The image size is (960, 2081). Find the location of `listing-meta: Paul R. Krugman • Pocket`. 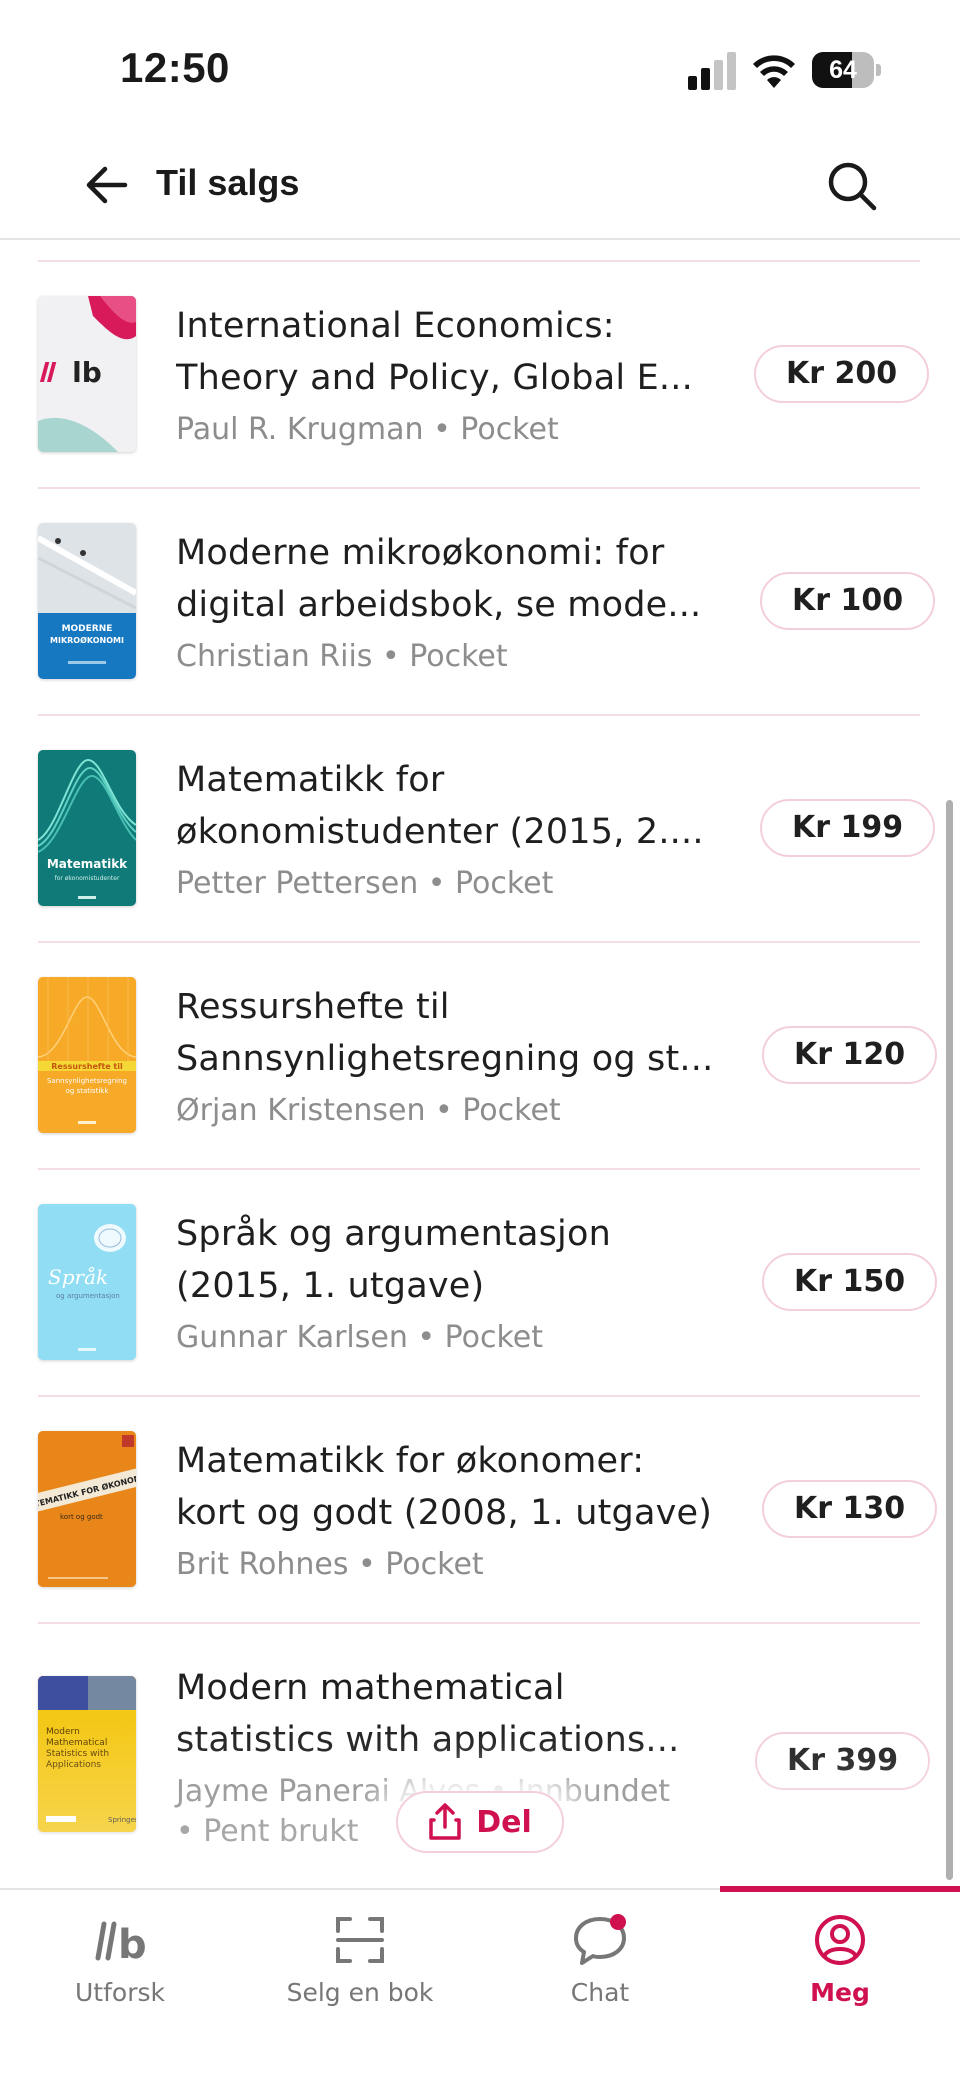

listing-meta: Paul R. Krugman • Pocket is located at coordinates (367, 429).